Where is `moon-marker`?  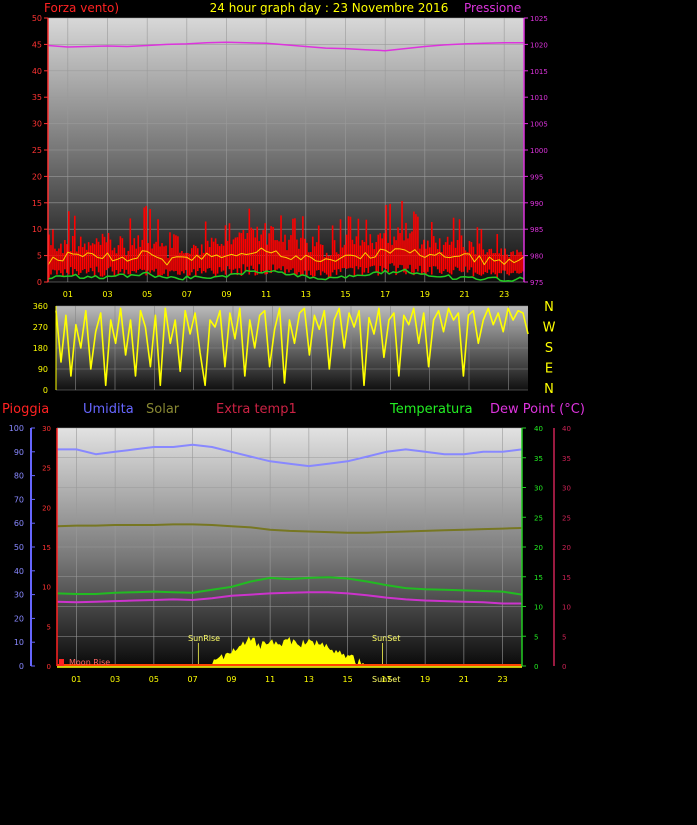
moon-marker is located at coordinates (61, 662).